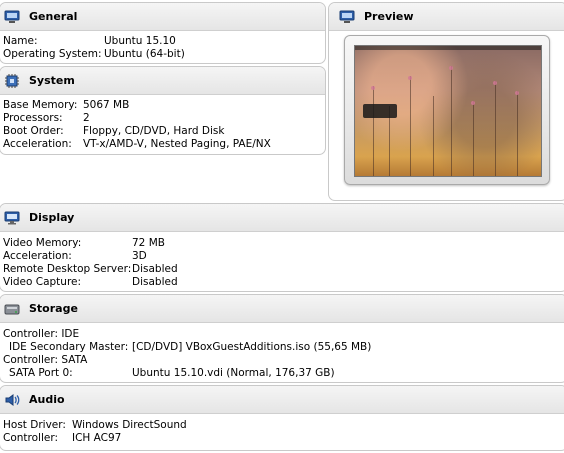 Image resolution: width=564 pixels, height=453 pixels. What do you see at coordinates (45, 360) in the screenshot?
I see `storage-label: Controller: SATA` at bounding box center [45, 360].